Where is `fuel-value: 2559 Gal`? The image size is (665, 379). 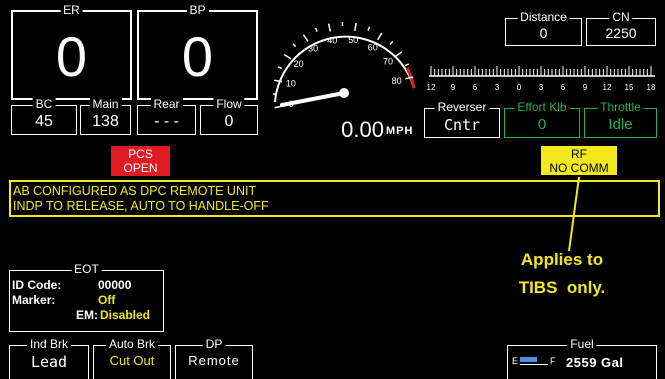
fuel-value: 2559 Gal is located at coordinates (595, 362).